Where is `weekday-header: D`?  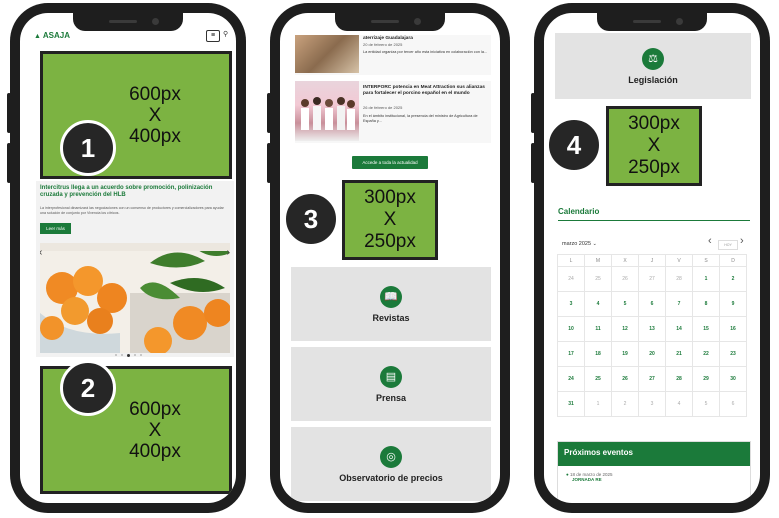
weekday-header: D is located at coordinates (733, 260).